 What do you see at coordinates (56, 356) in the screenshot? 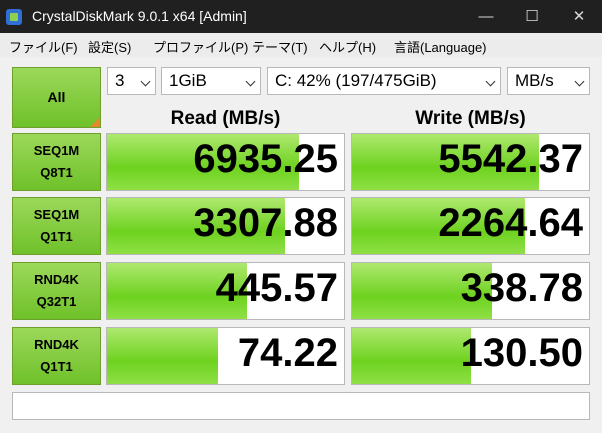
I see `test-button-rnd4k-q1t1: RND4K Q1T1` at bounding box center [56, 356].